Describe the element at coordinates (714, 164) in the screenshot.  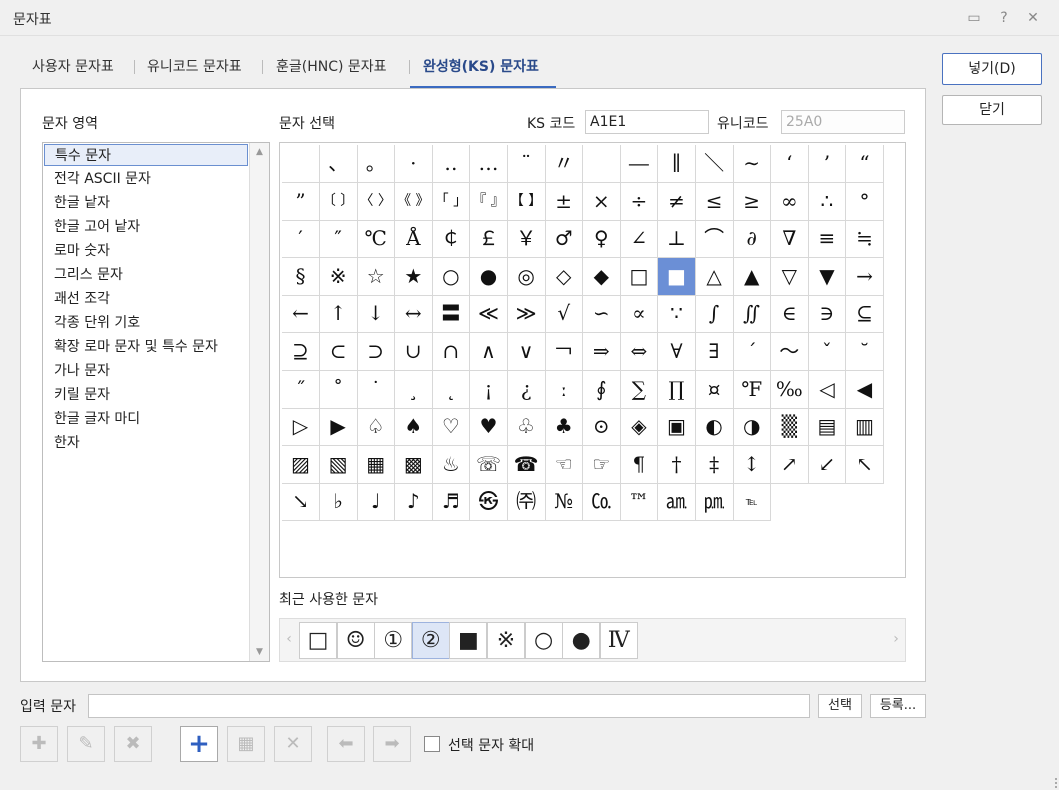
I see `char-cell: ＼` at that location.